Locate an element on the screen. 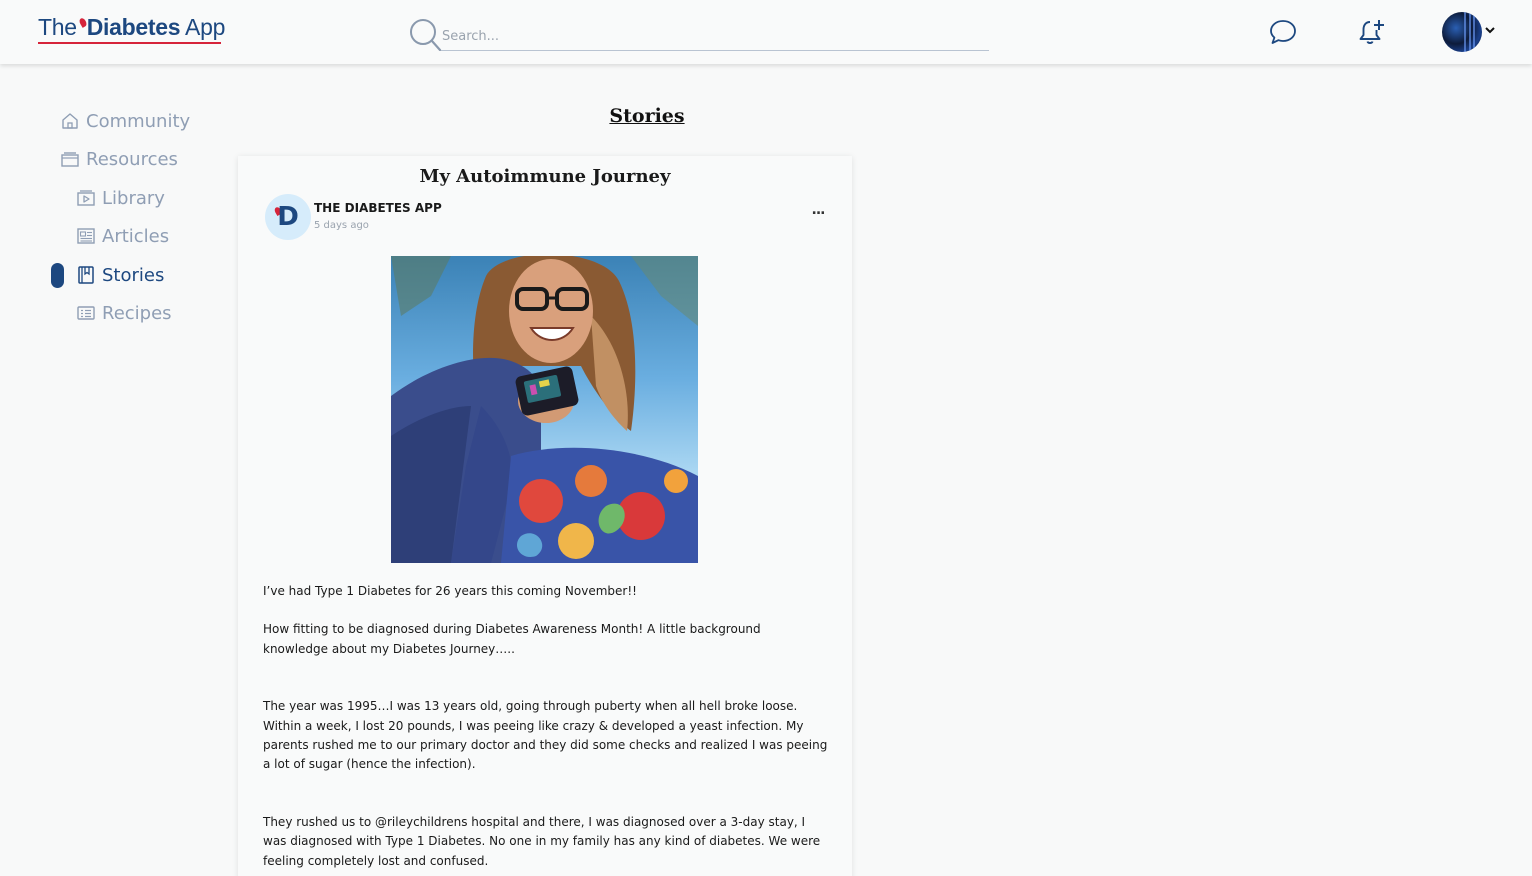  bell-plus-icon is located at coordinates (1372, 32).